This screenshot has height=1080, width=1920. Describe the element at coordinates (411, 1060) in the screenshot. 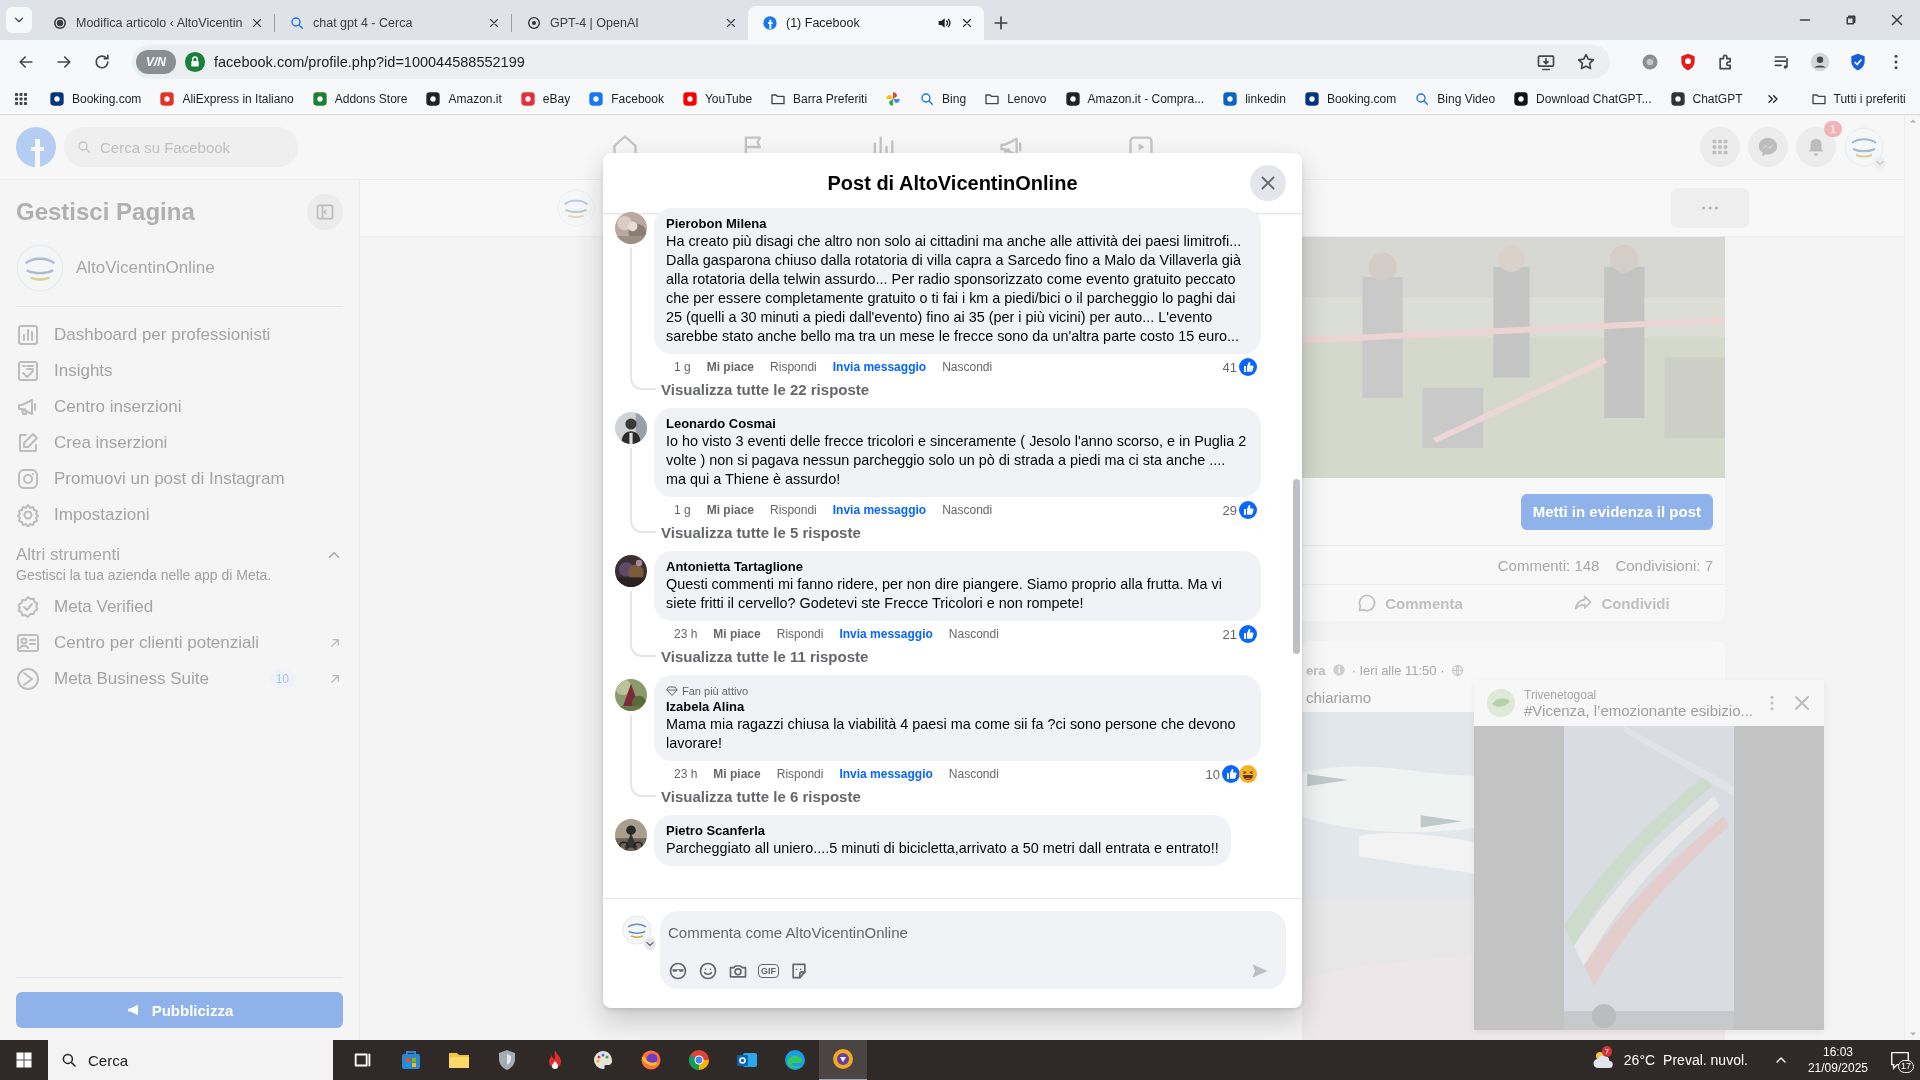

I see `store-icon` at that location.